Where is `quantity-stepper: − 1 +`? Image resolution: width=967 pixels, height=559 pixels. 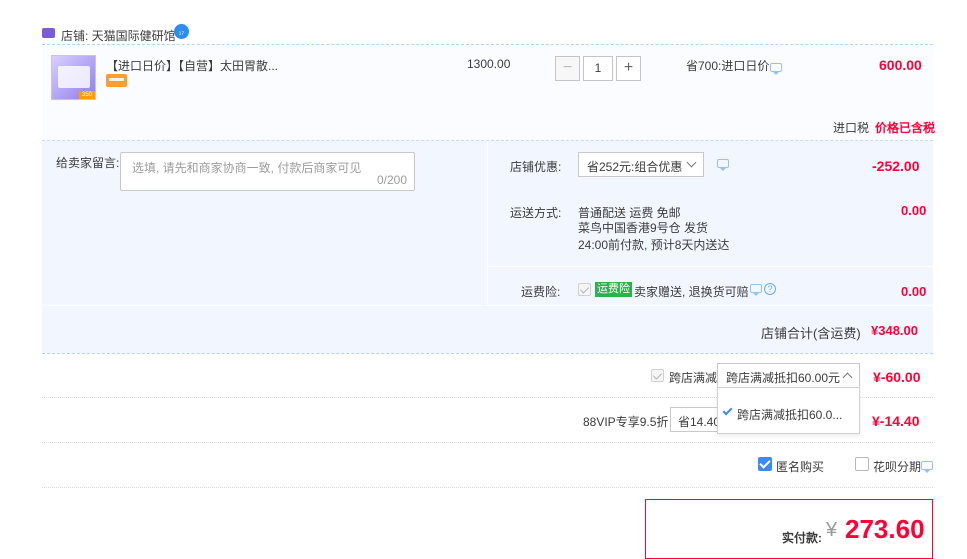
quantity-stepper: − 1 + is located at coordinates (598, 68).